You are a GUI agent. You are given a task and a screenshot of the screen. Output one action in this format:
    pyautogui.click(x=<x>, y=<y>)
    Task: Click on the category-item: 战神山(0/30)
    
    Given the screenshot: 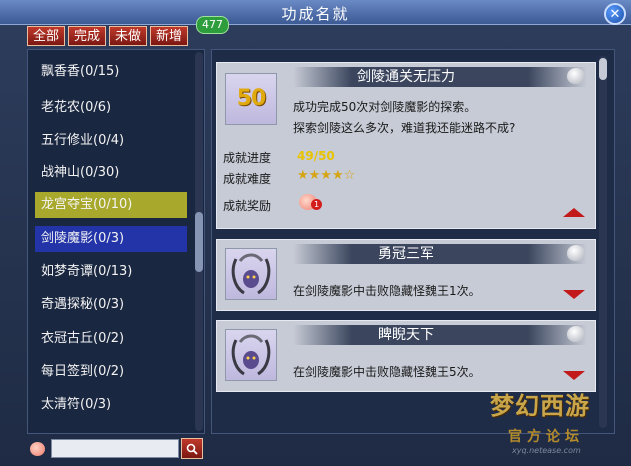 What is the action you would take?
    pyautogui.click(x=111, y=173)
    